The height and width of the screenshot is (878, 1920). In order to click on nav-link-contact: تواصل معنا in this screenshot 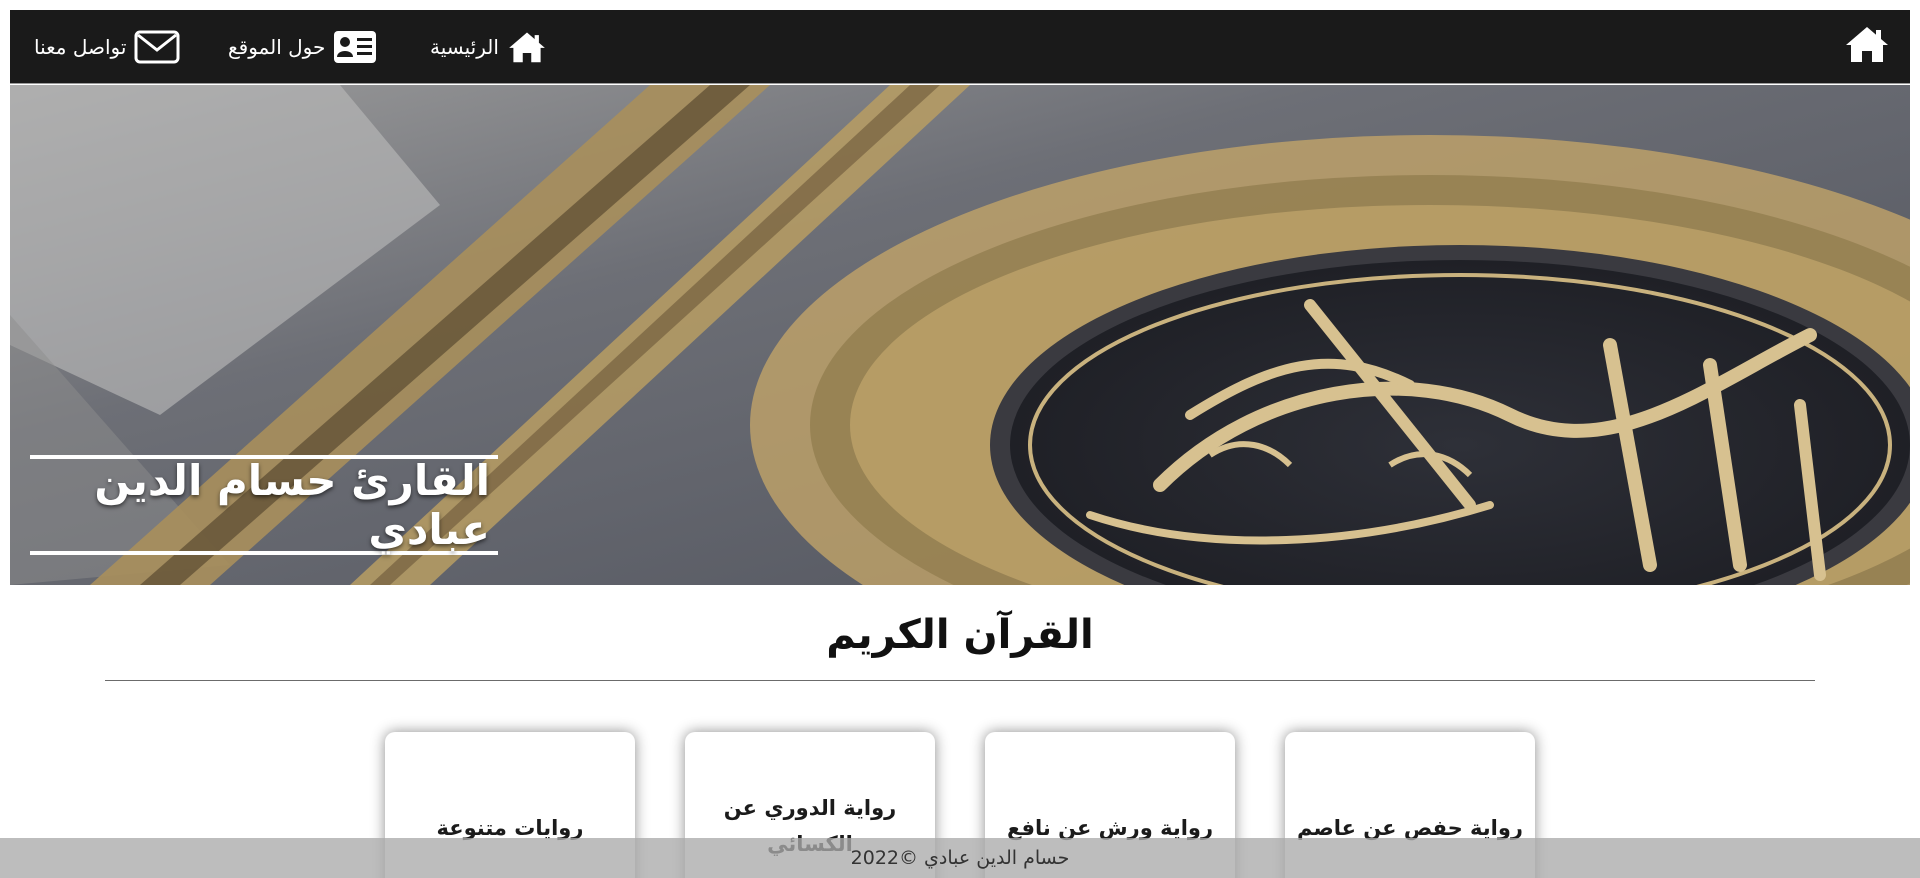, I will do `click(107, 47)`.